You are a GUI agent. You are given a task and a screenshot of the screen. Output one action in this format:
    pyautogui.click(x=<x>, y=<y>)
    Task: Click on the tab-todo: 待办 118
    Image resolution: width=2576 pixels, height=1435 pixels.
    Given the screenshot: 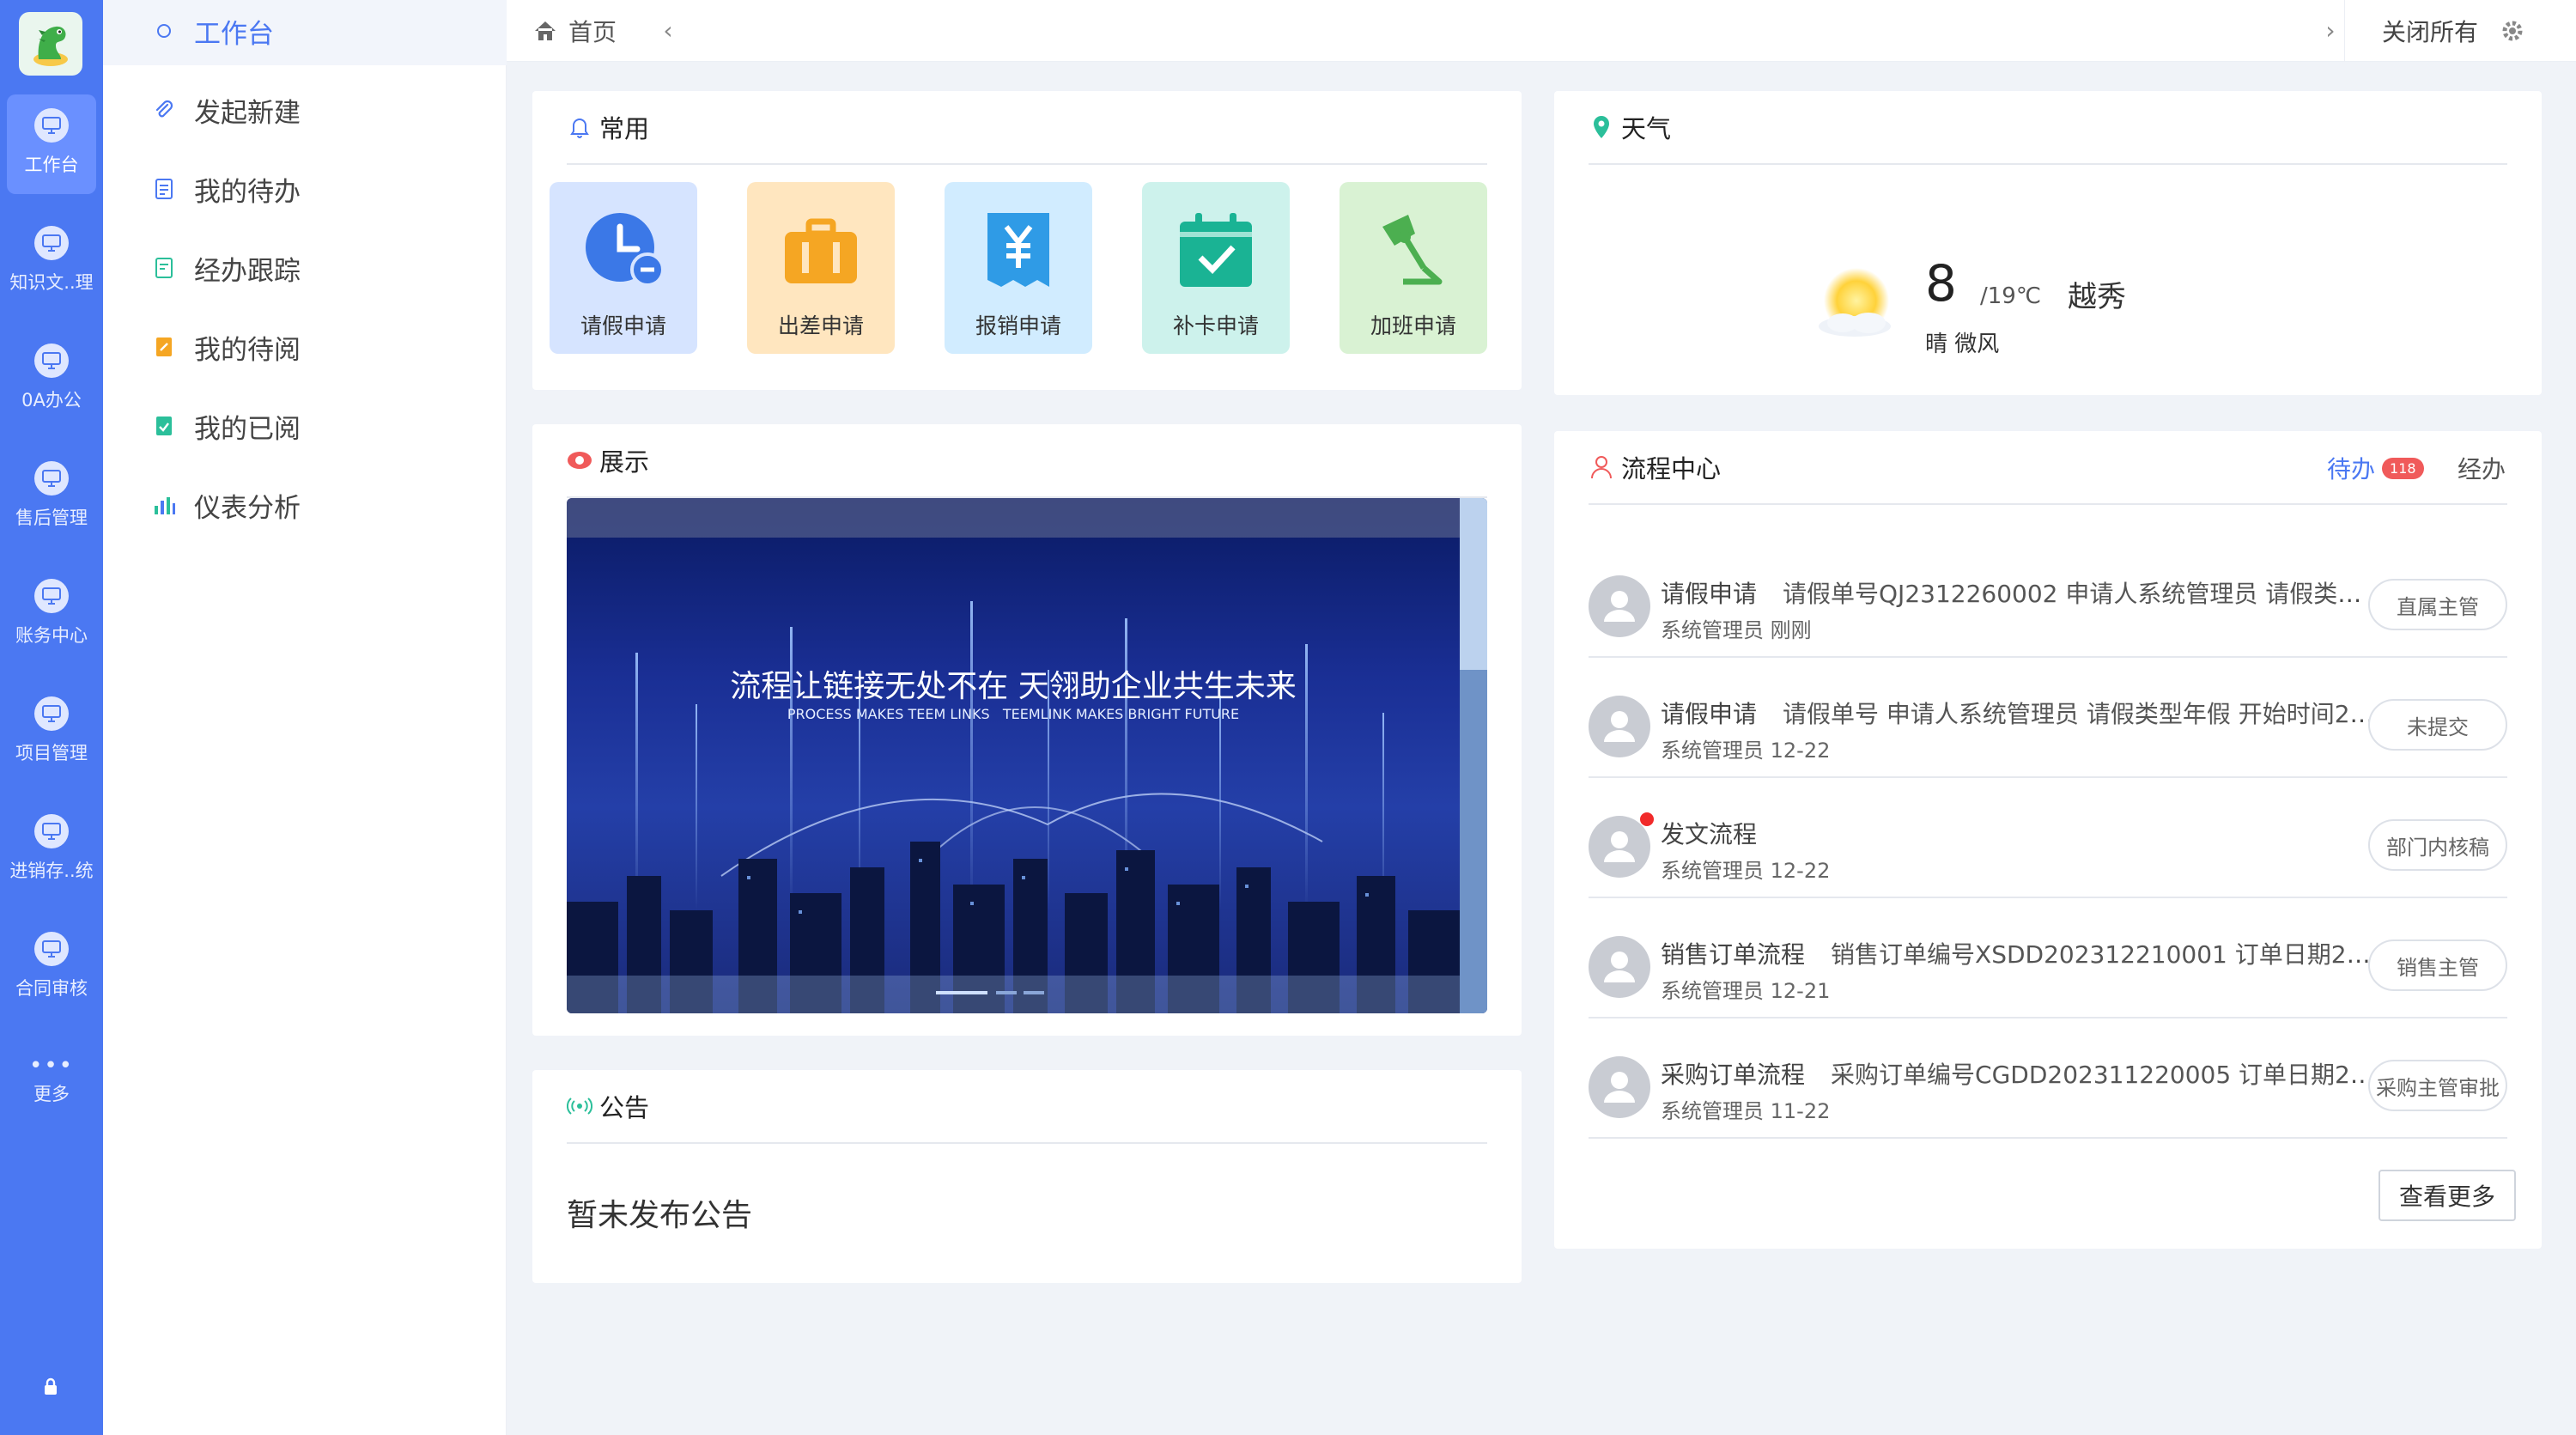 What is the action you would take?
    pyautogui.click(x=2375, y=468)
    